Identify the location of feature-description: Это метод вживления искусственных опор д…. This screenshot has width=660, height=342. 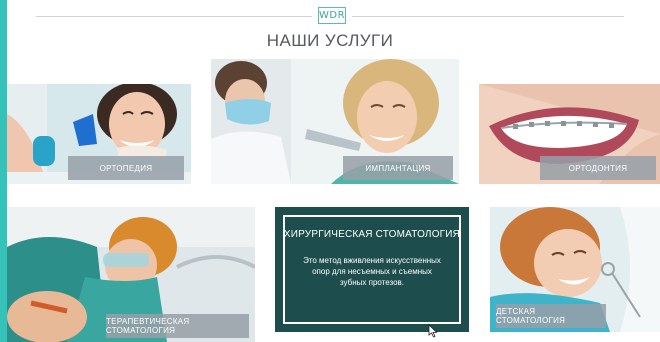
(372, 271).